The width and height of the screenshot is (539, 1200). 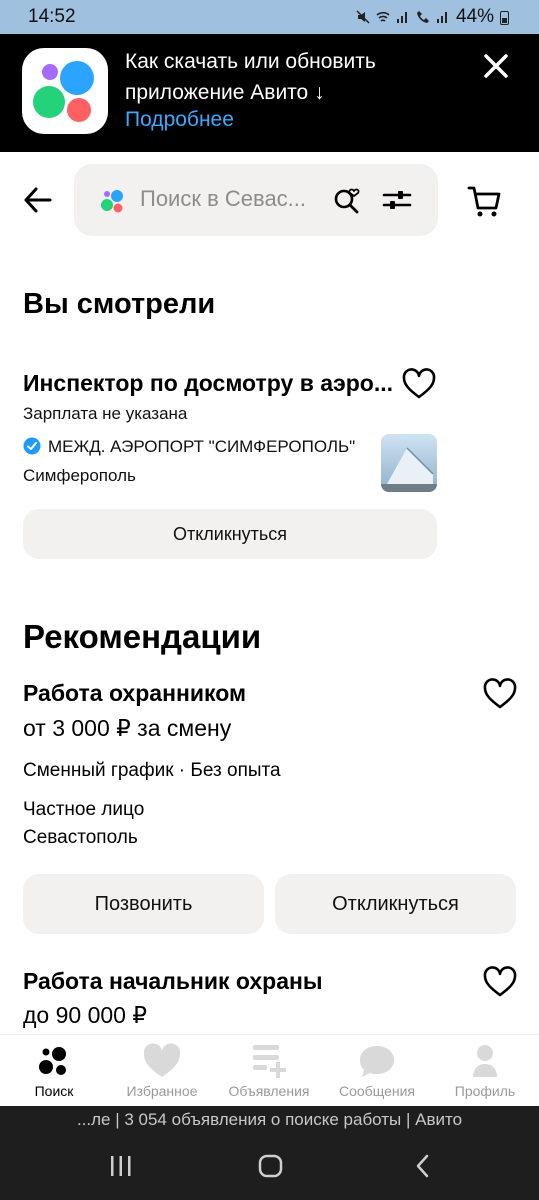 What do you see at coordinates (269, 1061) in the screenshot?
I see `listings-icon` at bounding box center [269, 1061].